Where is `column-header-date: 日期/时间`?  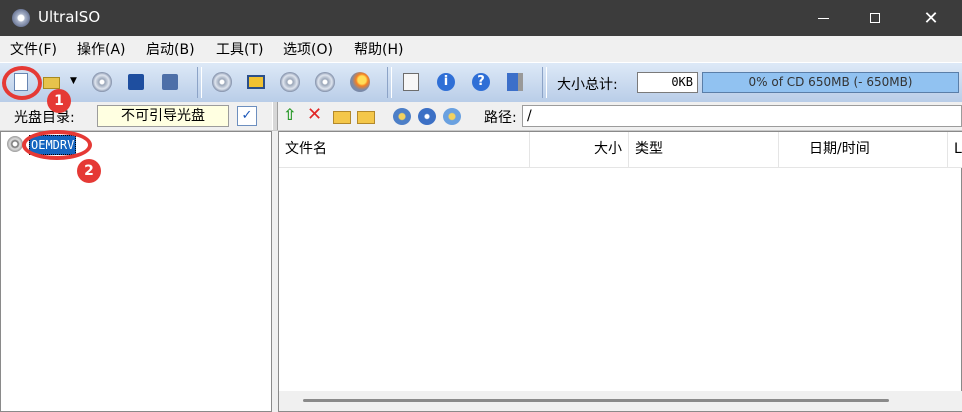 column-header-date: 日期/时间 is located at coordinates (863, 149).